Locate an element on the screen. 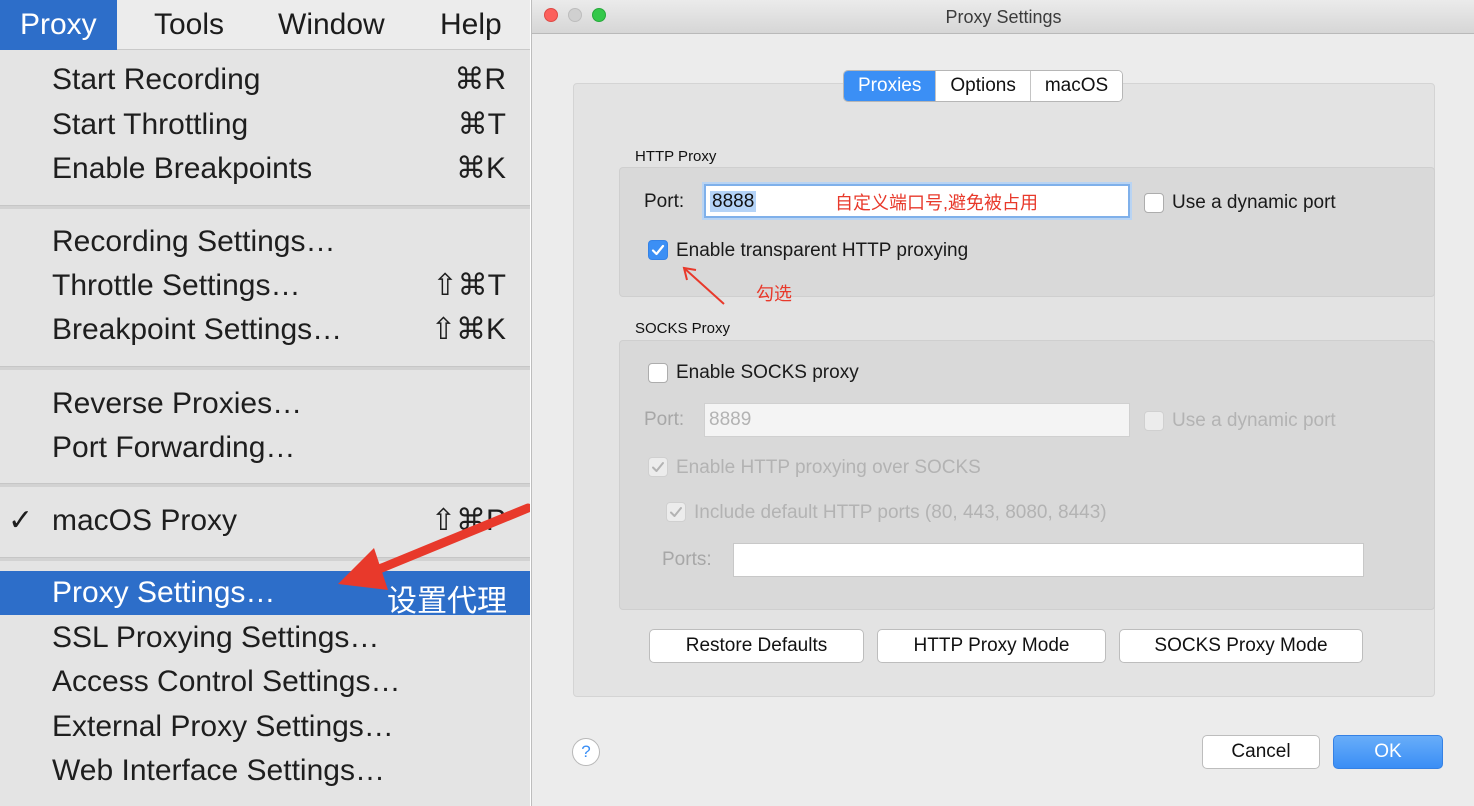 The height and width of the screenshot is (806, 1474). tab-macos: macOS is located at coordinates (1076, 86).